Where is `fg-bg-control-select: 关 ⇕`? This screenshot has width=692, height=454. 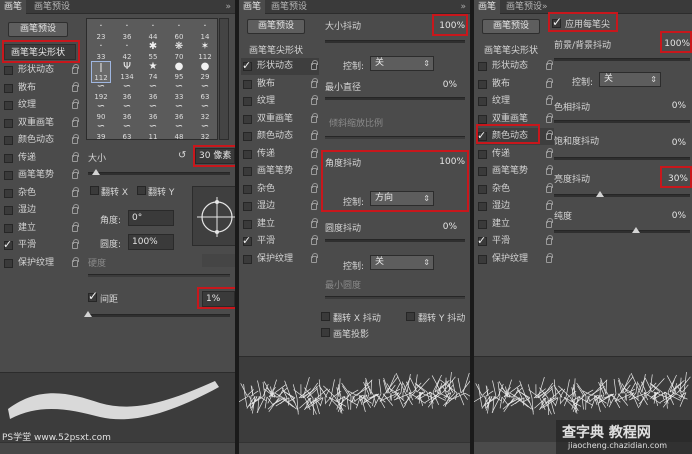
fg-bg-control-select: 关 ⇕ is located at coordinates (630, 79).